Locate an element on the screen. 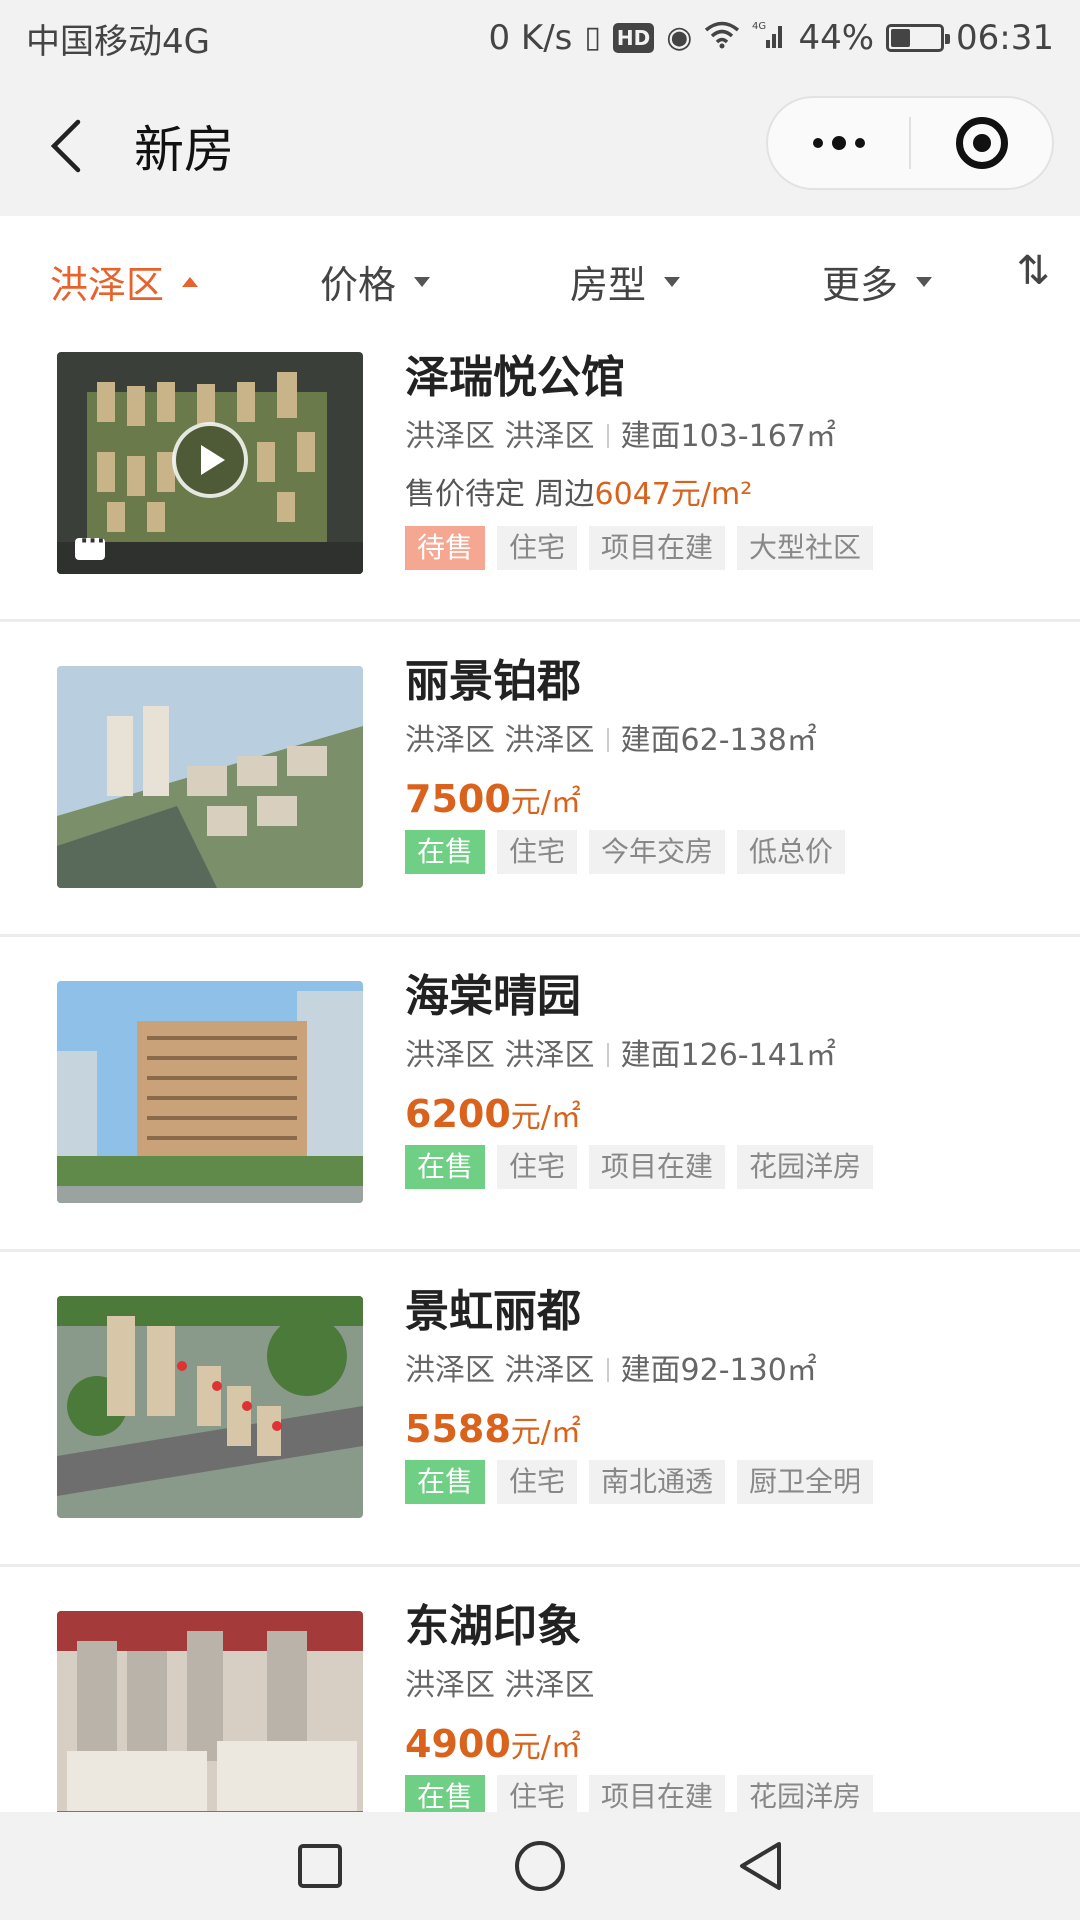 The height and width of the screenshot is (1920, 1080). circle-icon is located at coordinates (540, 1866).